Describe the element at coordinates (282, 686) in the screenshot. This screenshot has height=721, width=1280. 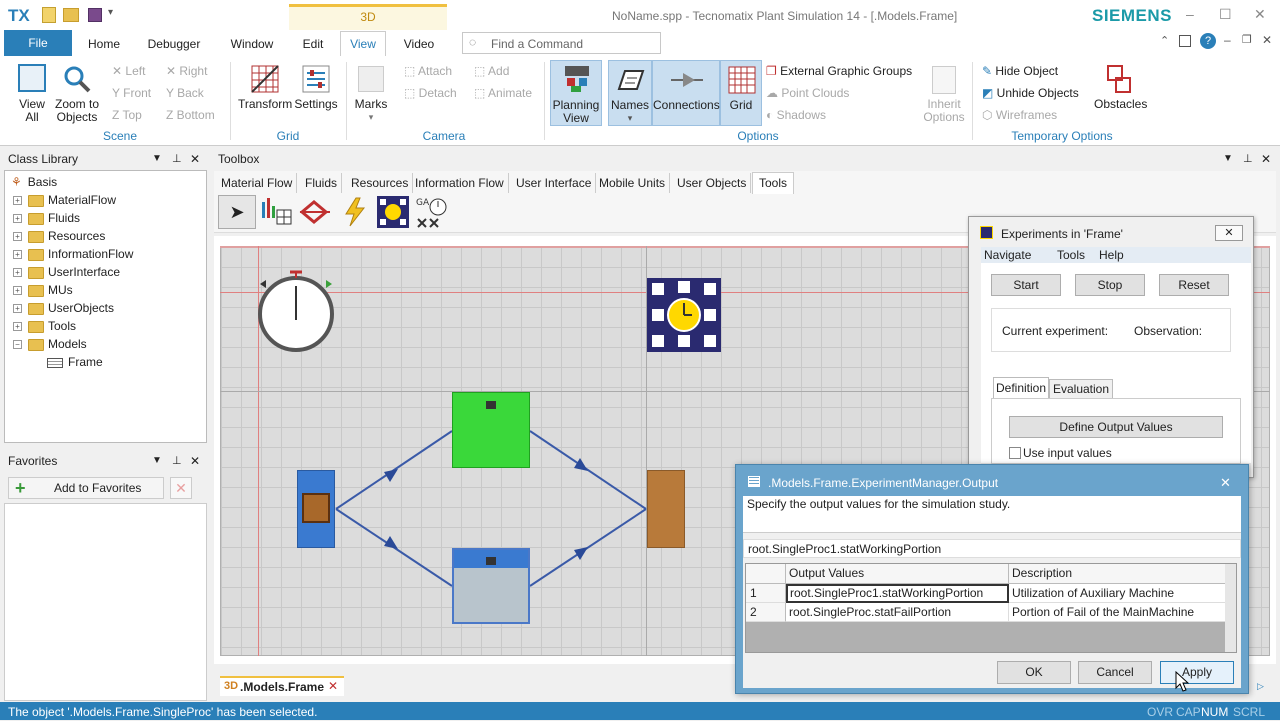
I see `document-tab-models-frame: 3D .Models.Frame ✕` at that location.